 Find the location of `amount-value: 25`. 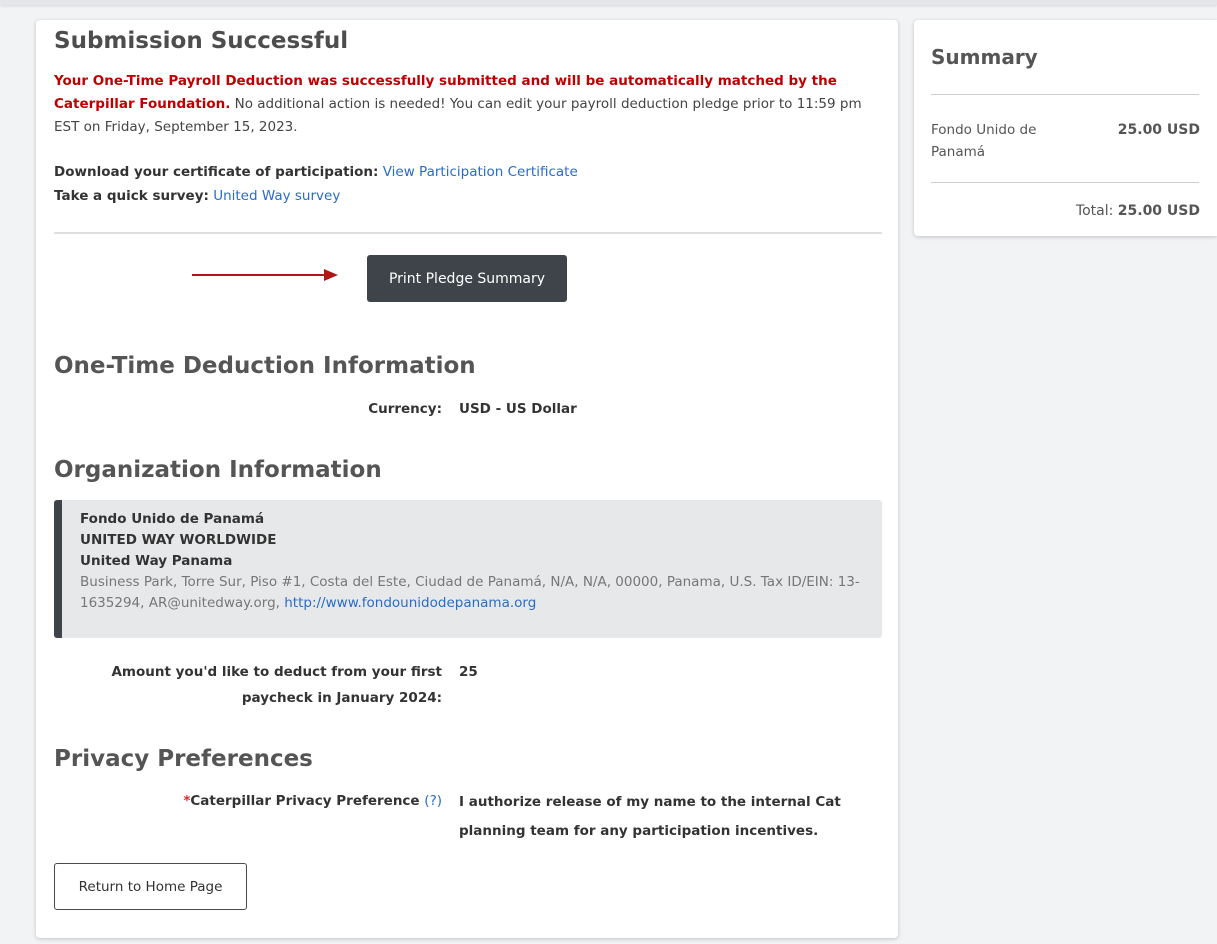

amount-value: 25 is located at coordinates (468, 672).